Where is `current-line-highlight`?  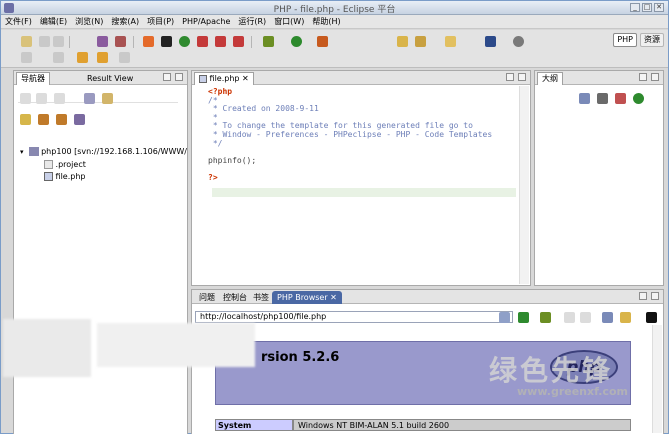 current-line-highlight is located at coordinates (364, 192).